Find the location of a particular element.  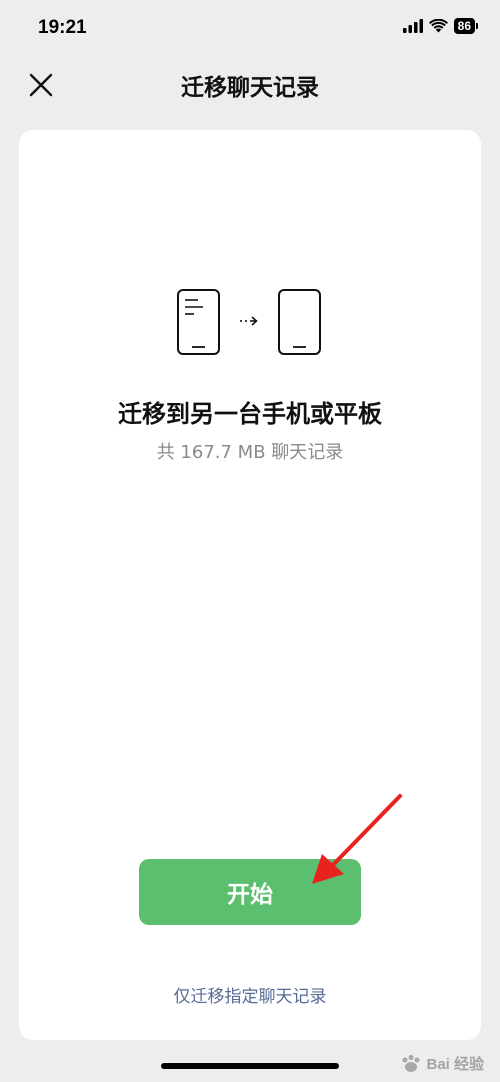

headline: 迁移到另一台手机或平板 is located at coordinates (250, 414).